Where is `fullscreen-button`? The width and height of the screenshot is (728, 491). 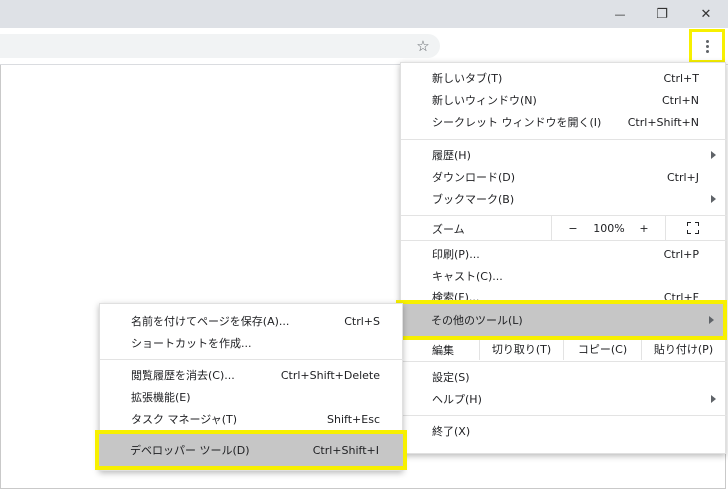 fullscreen-button is located at coordinates (693, 228).